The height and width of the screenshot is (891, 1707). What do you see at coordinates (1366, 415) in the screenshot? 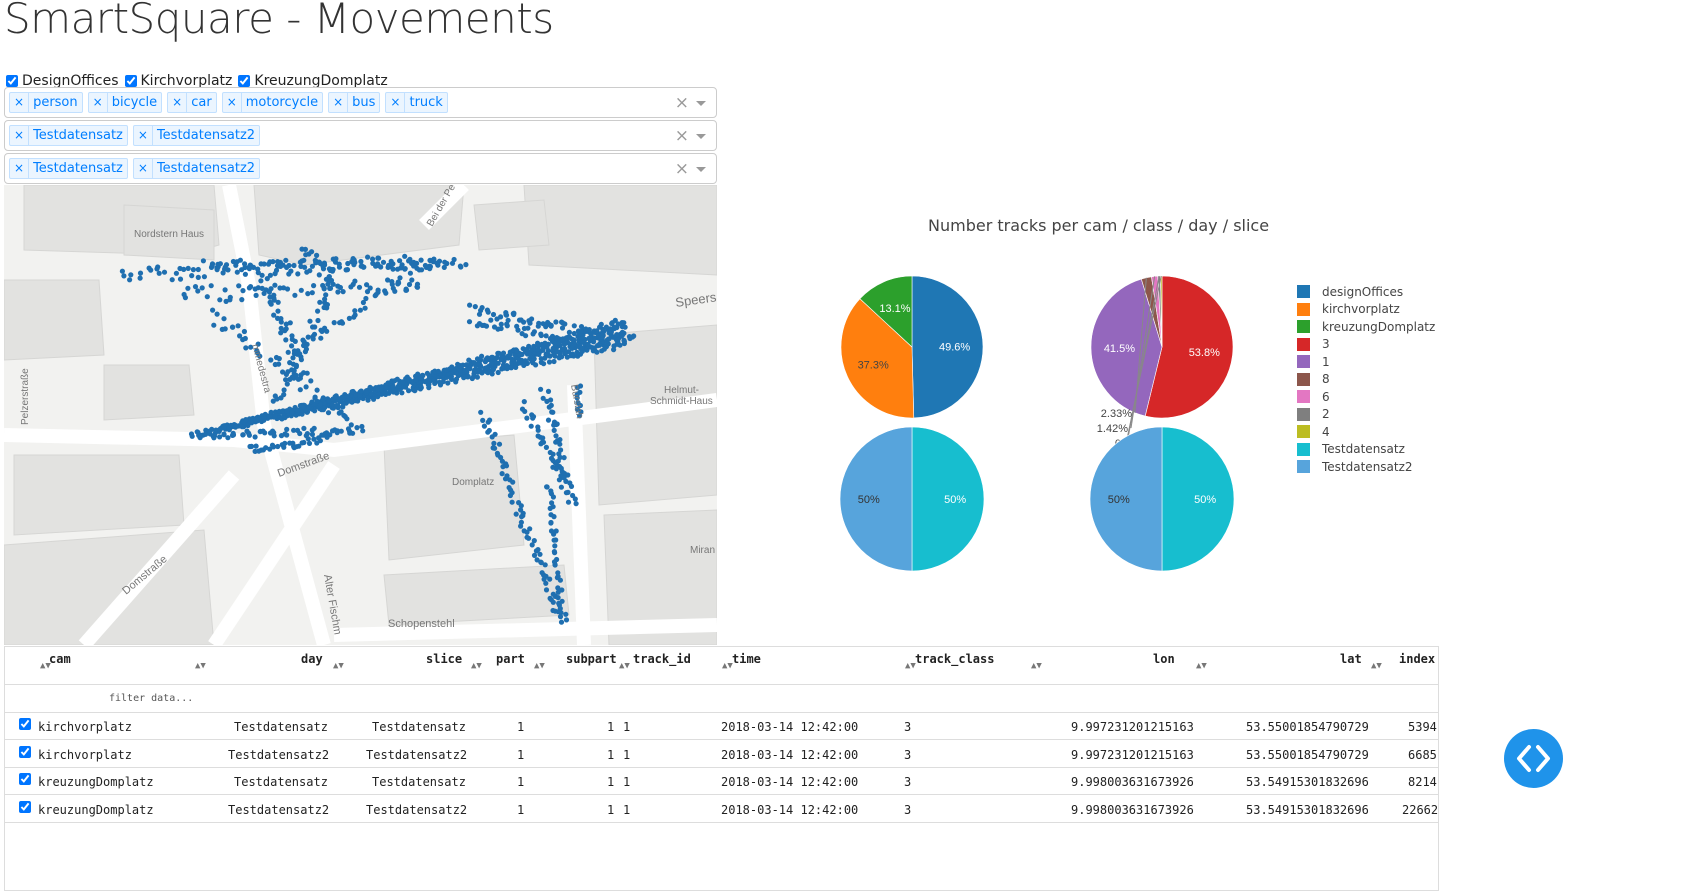
I see `legend-item: 2` at bounding box center [1366, 415].